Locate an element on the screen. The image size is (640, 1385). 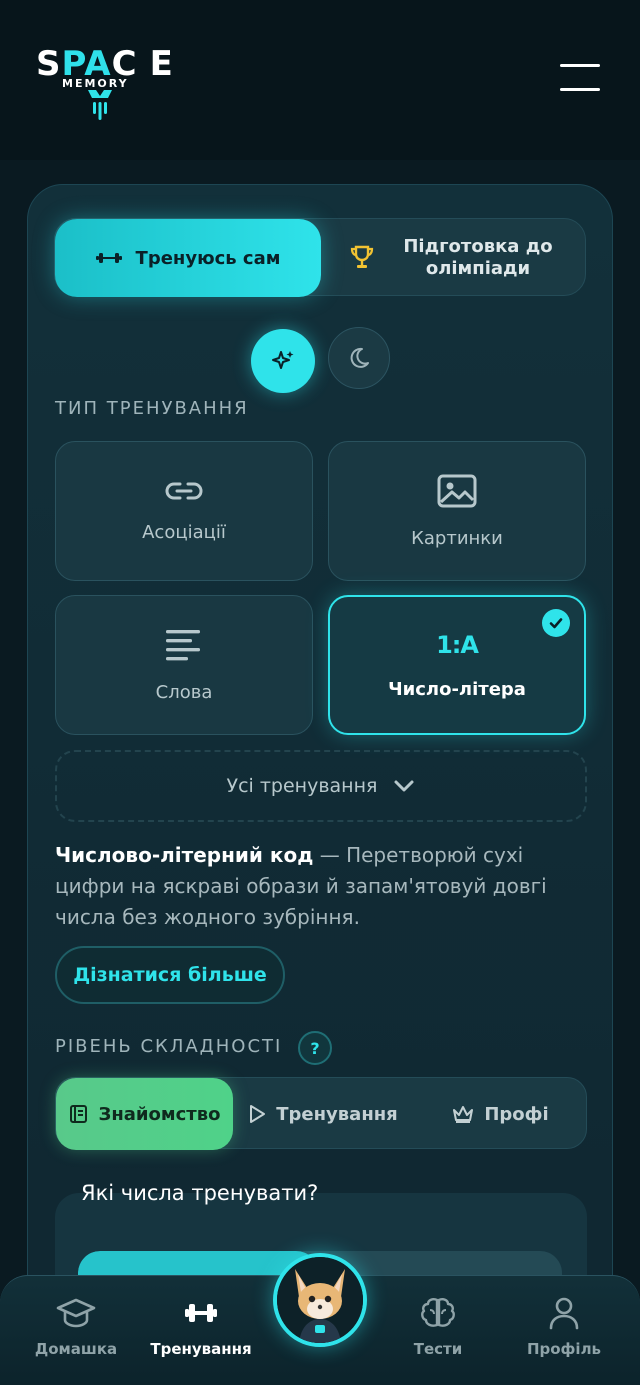
all-trainings-button: Усі тренування is located at coordinates (321, 786).